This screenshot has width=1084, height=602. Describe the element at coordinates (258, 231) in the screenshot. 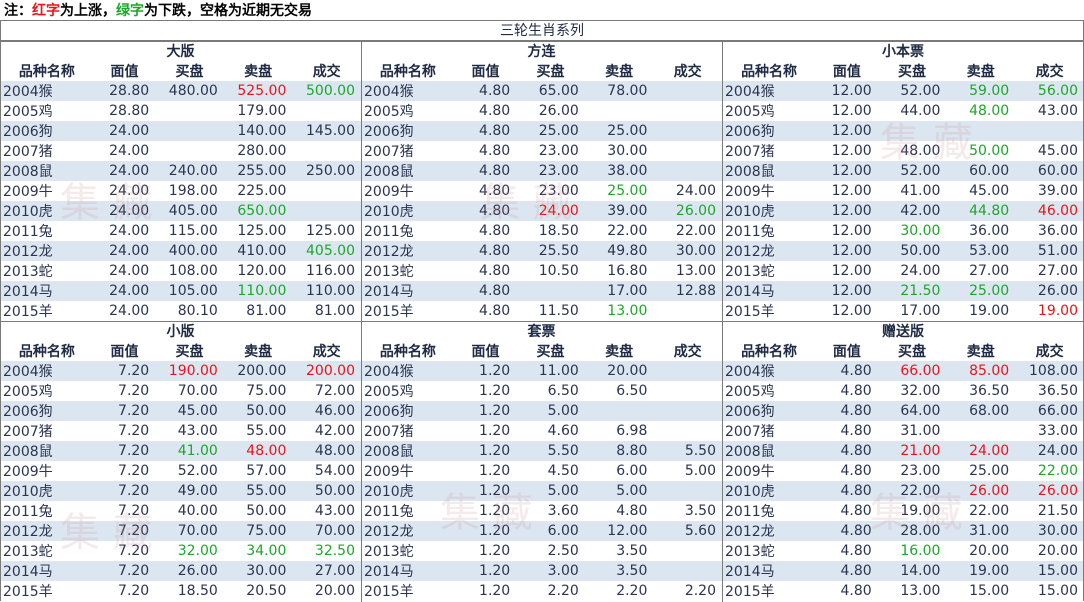

I see `cell-ask: 125.00` at that location.